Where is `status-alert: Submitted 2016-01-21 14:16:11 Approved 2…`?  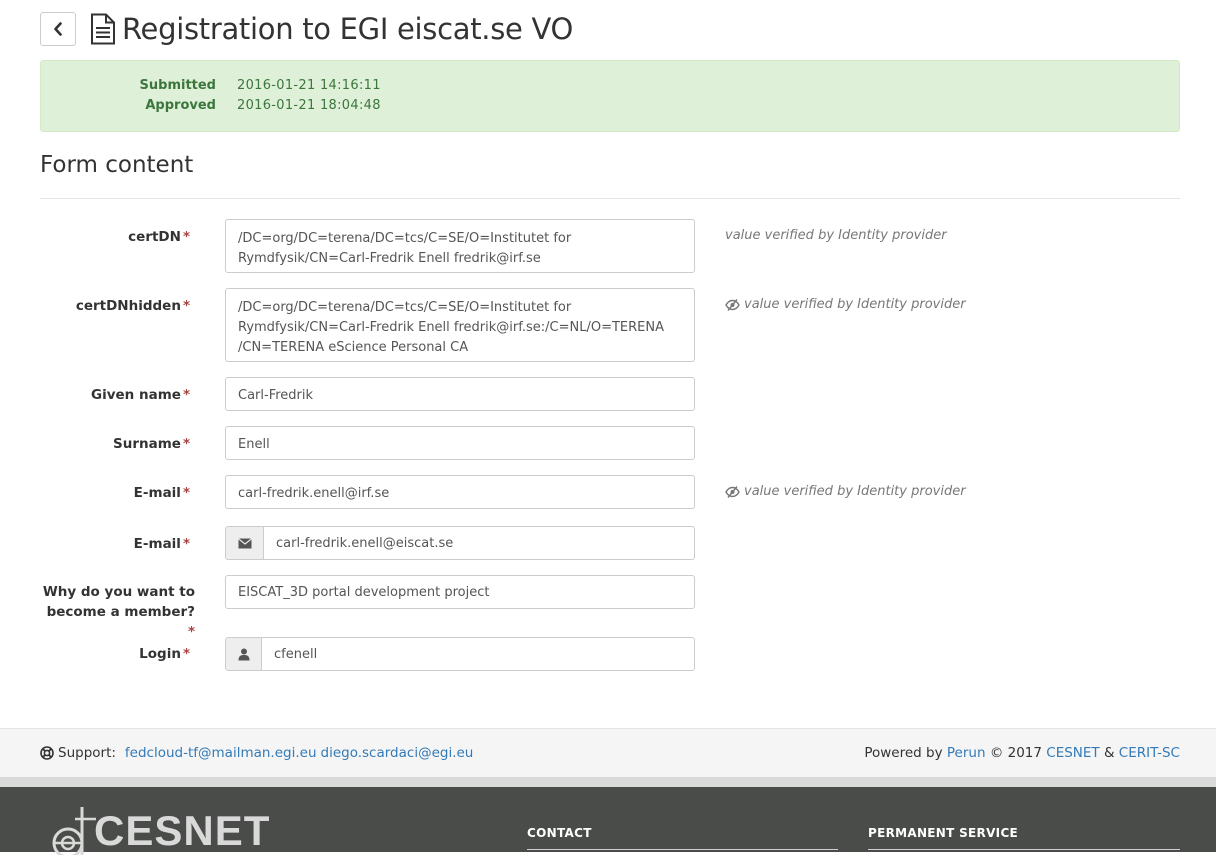
status-alert: Submitted 2016-01-21 14:16:11 Approved 2… is located at coordinates (610, 96).